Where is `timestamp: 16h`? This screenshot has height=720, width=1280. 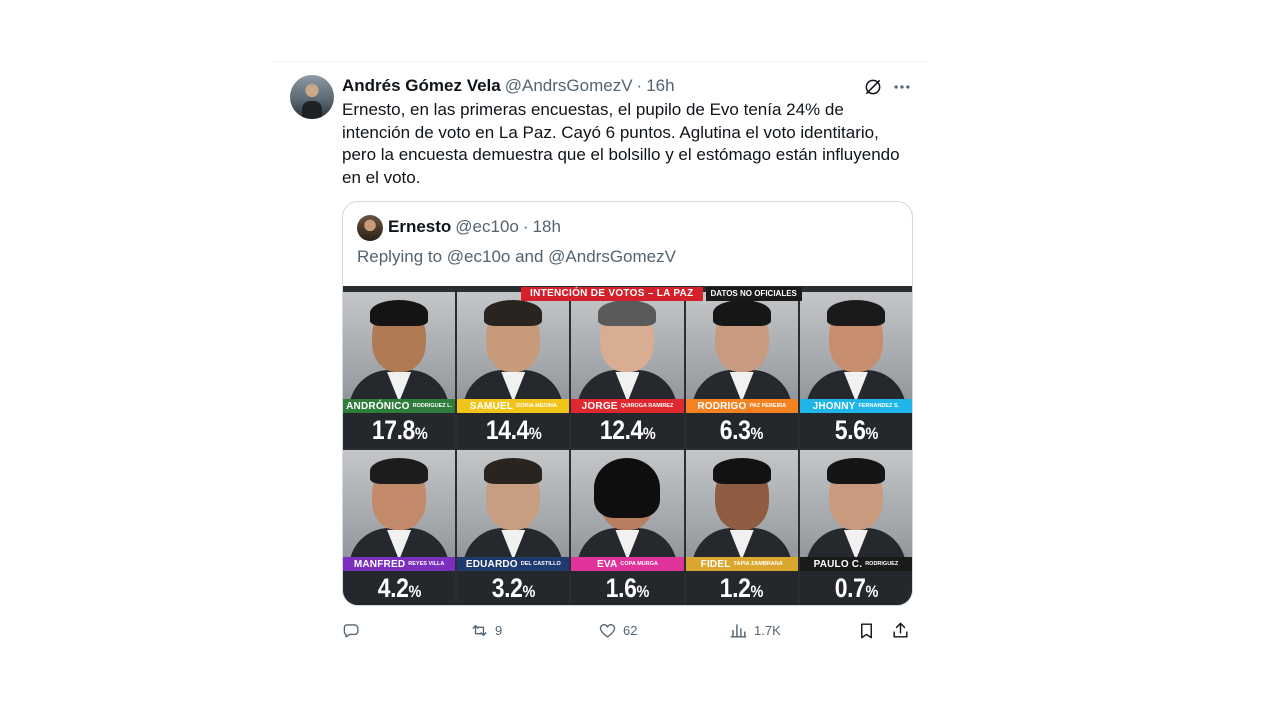 timestamp: 16h is located at coordinates (660, 86).